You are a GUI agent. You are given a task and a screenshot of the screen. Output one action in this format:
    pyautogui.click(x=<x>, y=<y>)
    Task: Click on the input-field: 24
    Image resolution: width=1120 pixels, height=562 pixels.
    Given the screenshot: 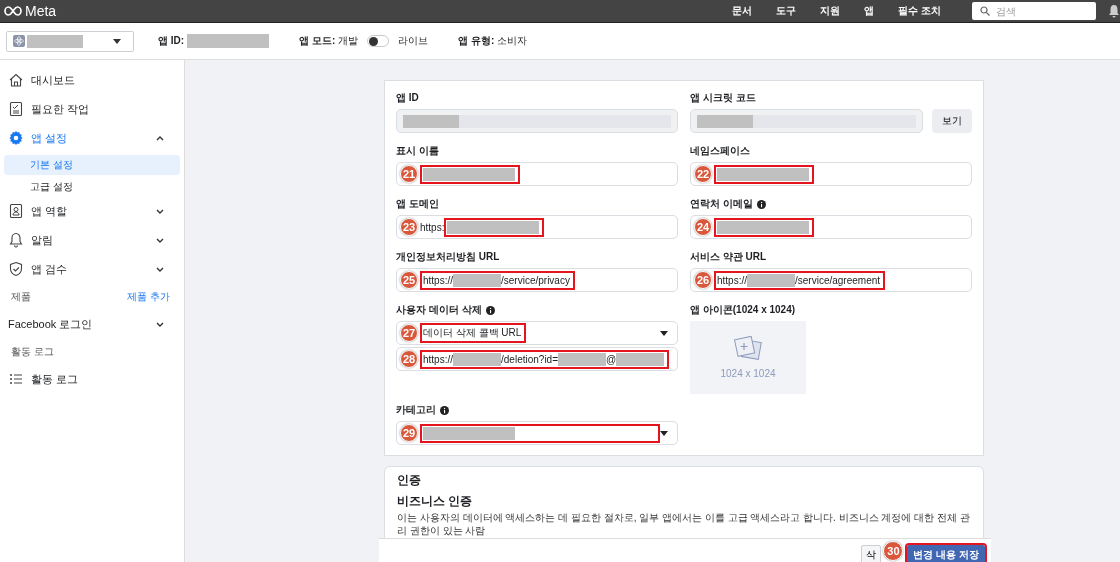 What is the action you would take?
    pyautogui.click(x=831, y=227)
    